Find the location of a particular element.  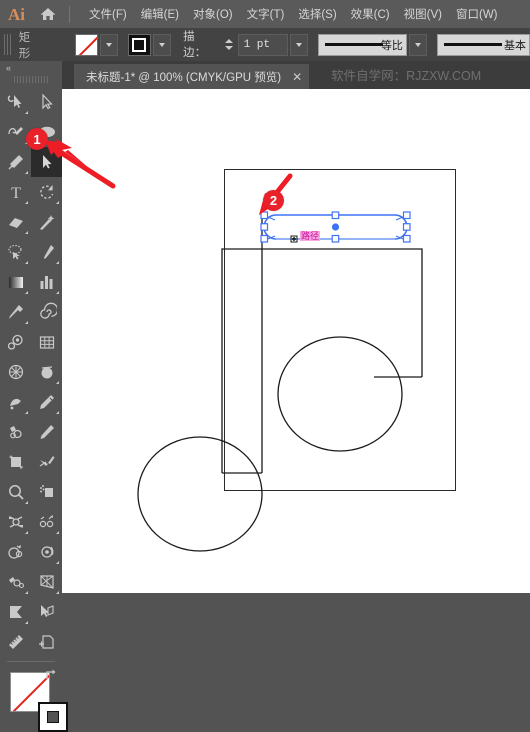

tool-slice is located at coordinates (46, 462).